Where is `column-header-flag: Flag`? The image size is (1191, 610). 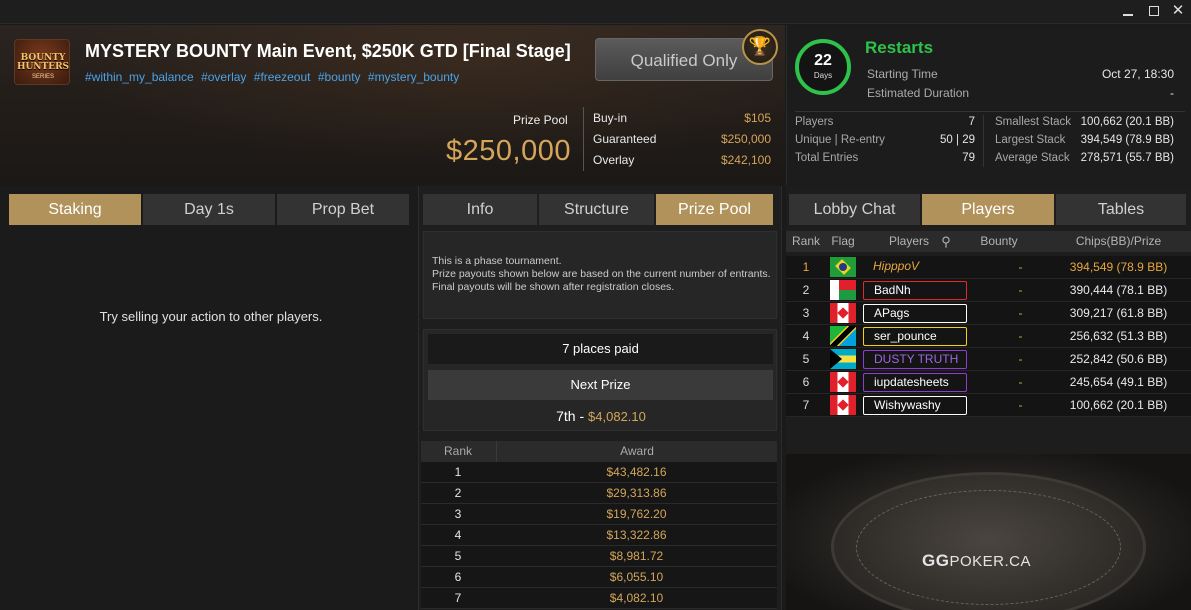
column-header-flag: Flag is located at coordinates (843, 241).